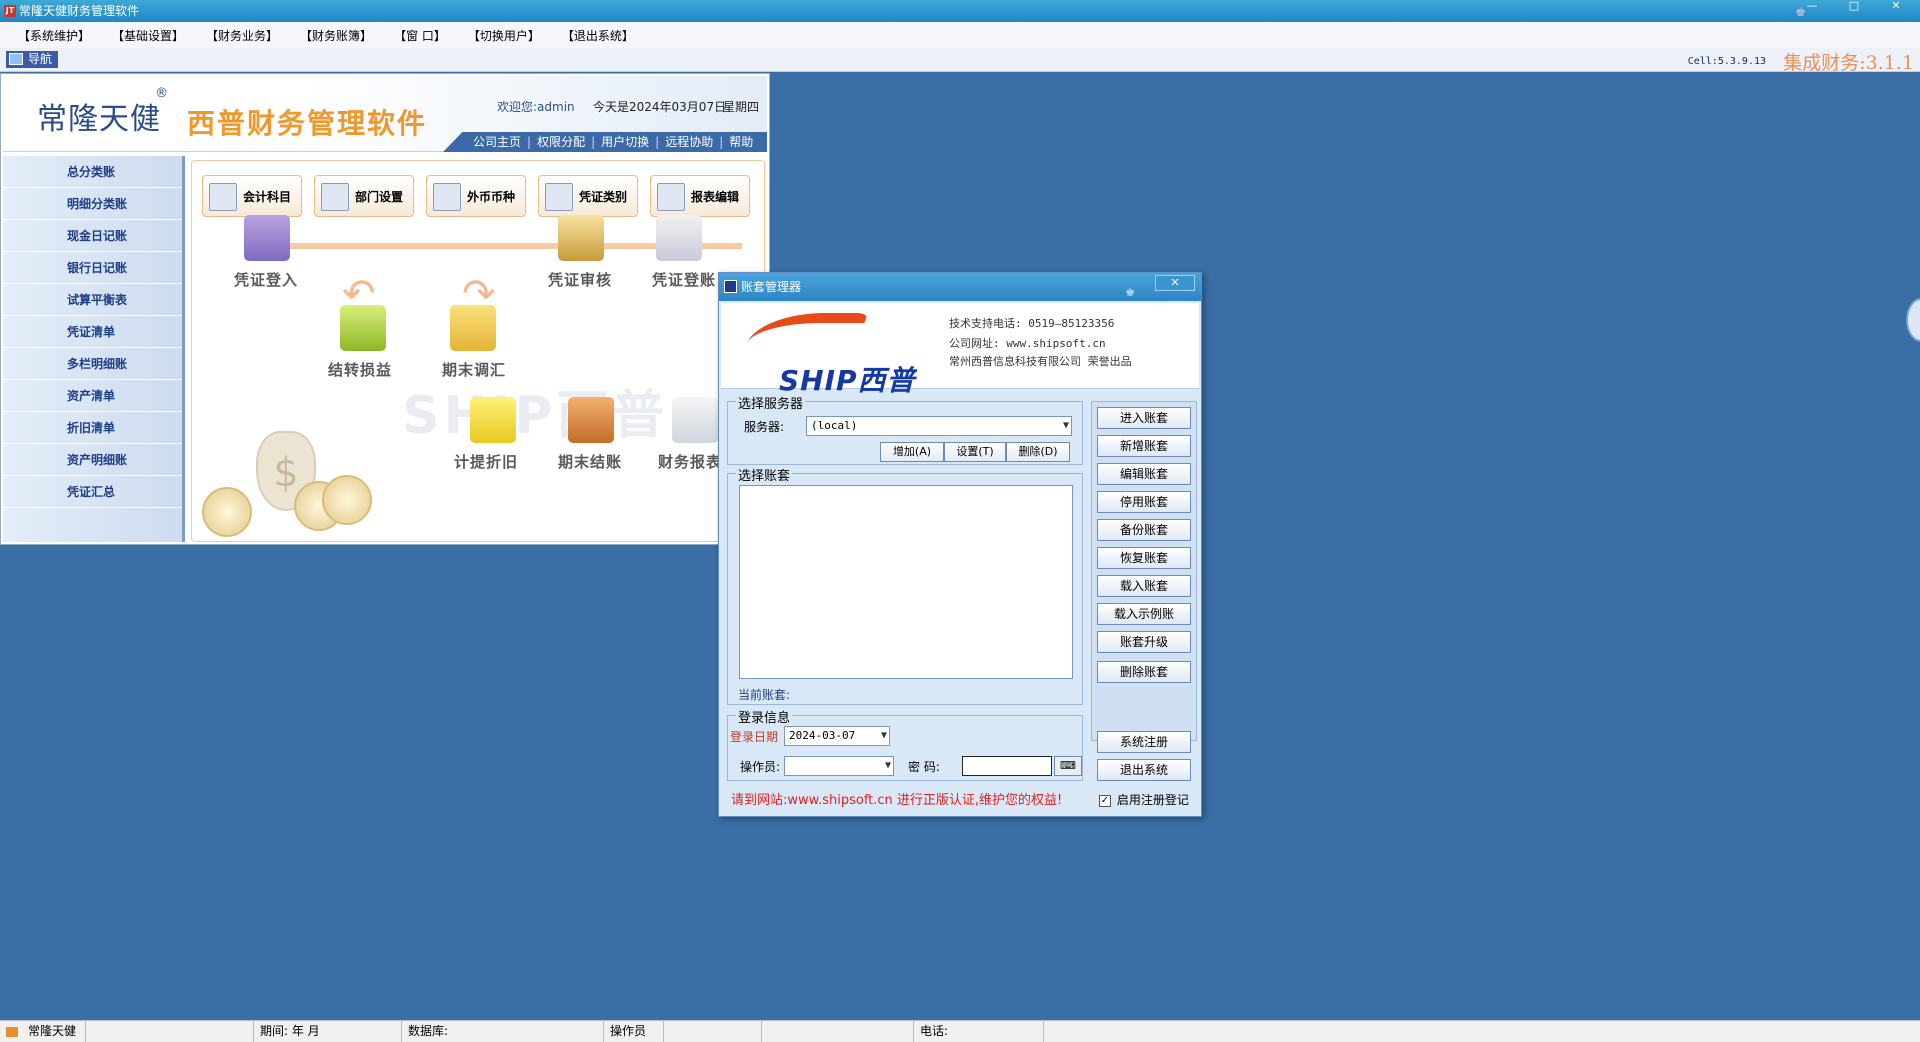 The width and height of the screenshot is (1920, 1042). What do you see at coordinates (92, 172) in the screenshot?
I see `sidebar-item-general-ledger: 总分类账` at bounding box center [92, 172].